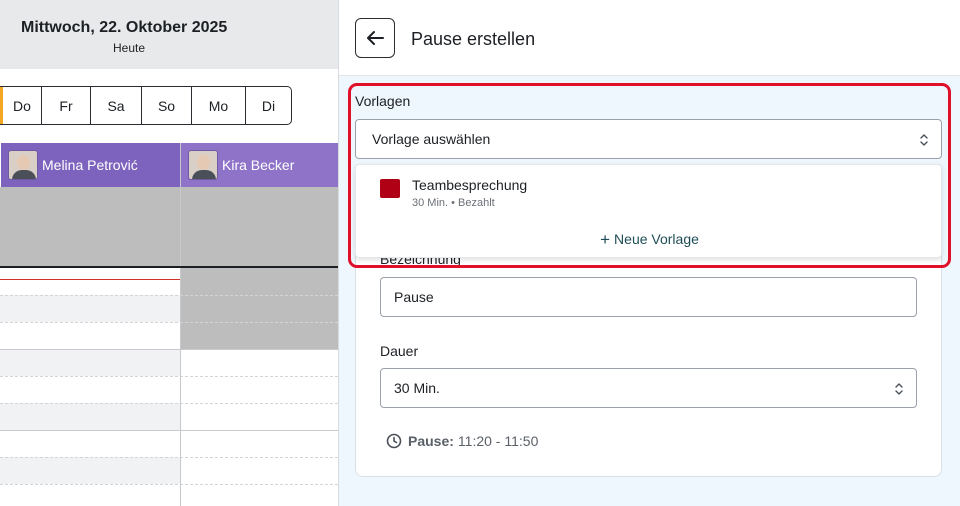 The image size is (960, 506). I want to click on back-button, so click(375, 38).